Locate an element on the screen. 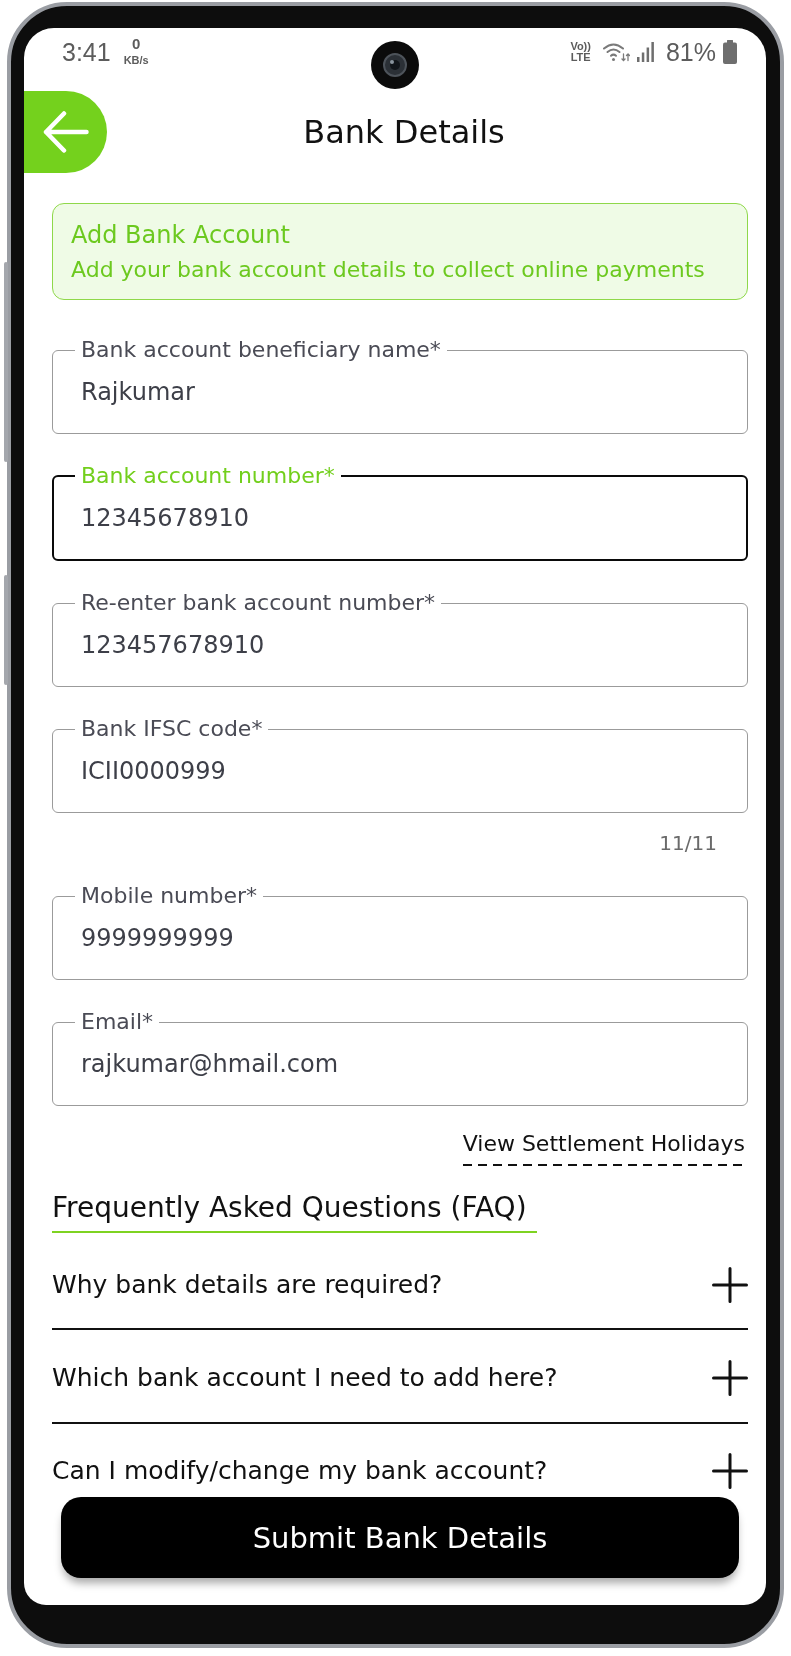  network-speed: 0 is located at coordinates (136, 44).